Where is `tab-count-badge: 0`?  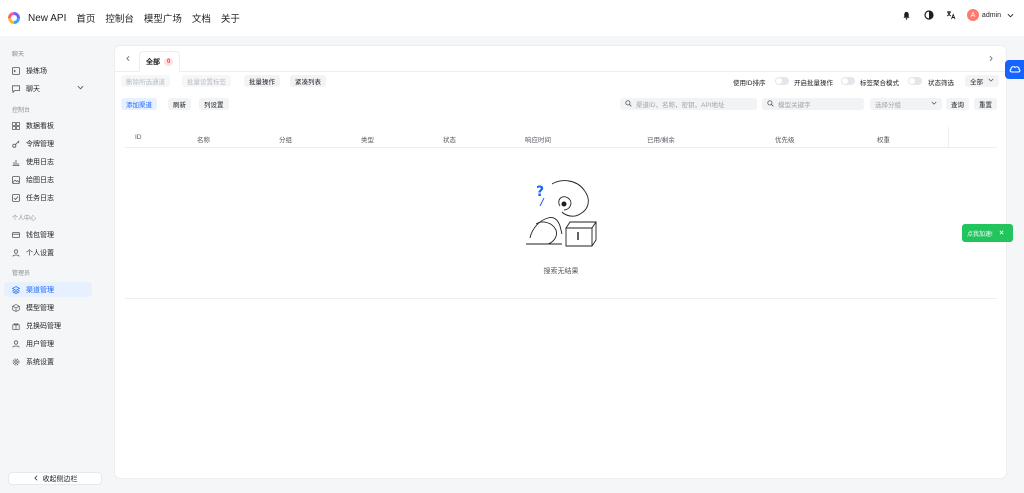 tab-count-badge: 0 is located at coordinates (169, 61).